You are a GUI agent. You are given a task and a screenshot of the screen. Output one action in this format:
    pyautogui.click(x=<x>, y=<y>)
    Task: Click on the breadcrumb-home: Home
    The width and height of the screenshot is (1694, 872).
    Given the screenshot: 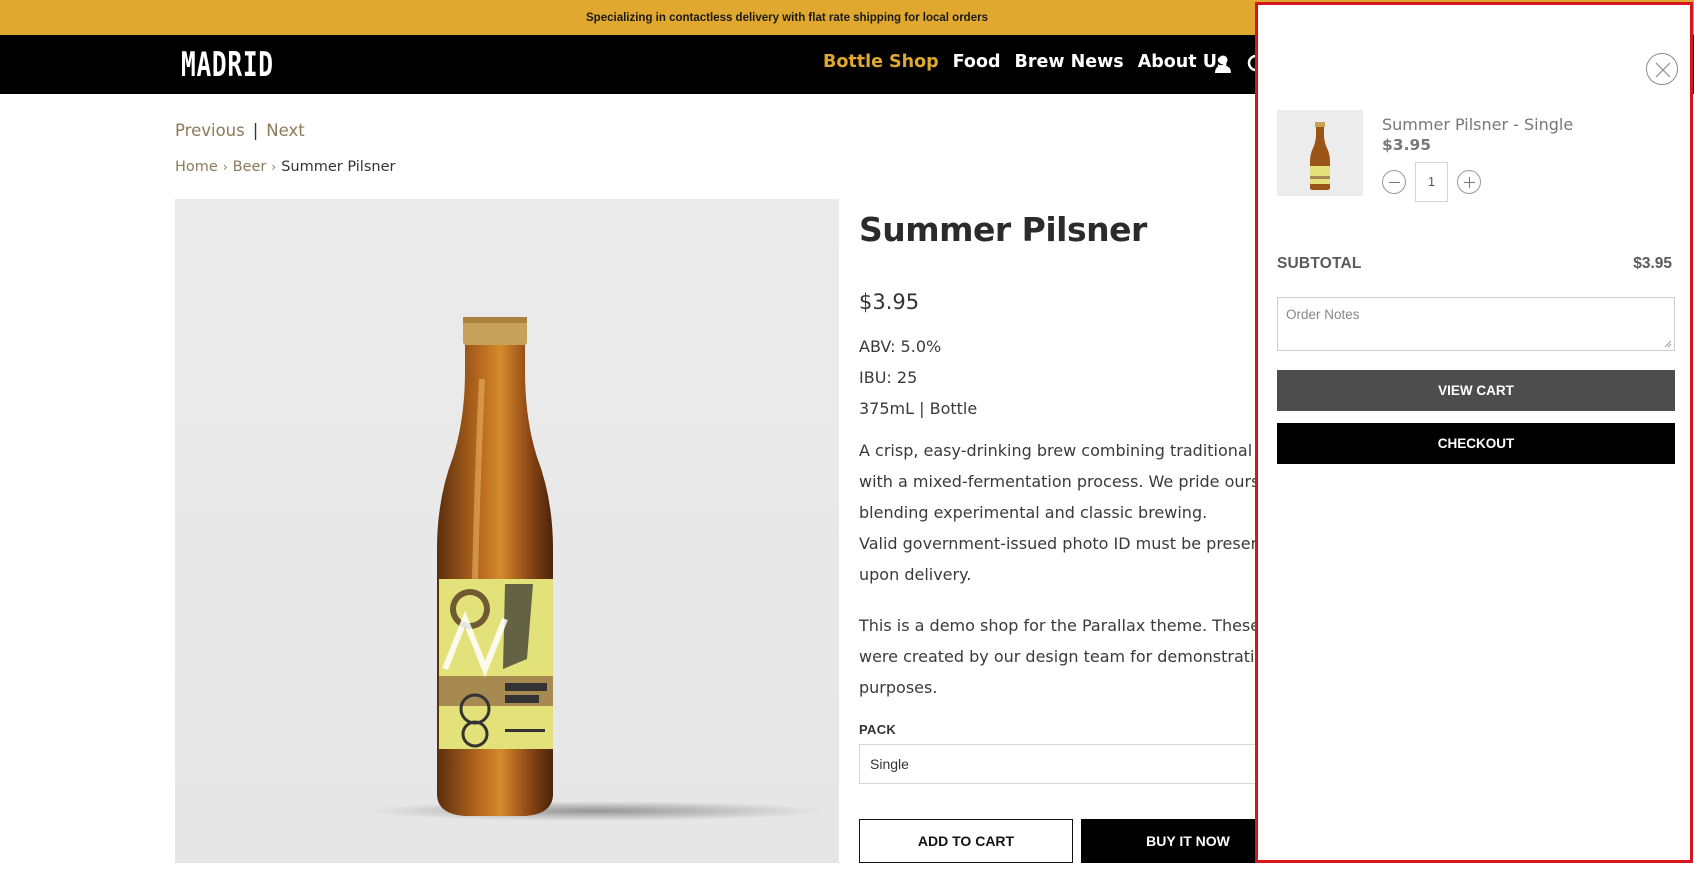 What is the action you would take?
    pyautogui.click(x=196, y=167)
    